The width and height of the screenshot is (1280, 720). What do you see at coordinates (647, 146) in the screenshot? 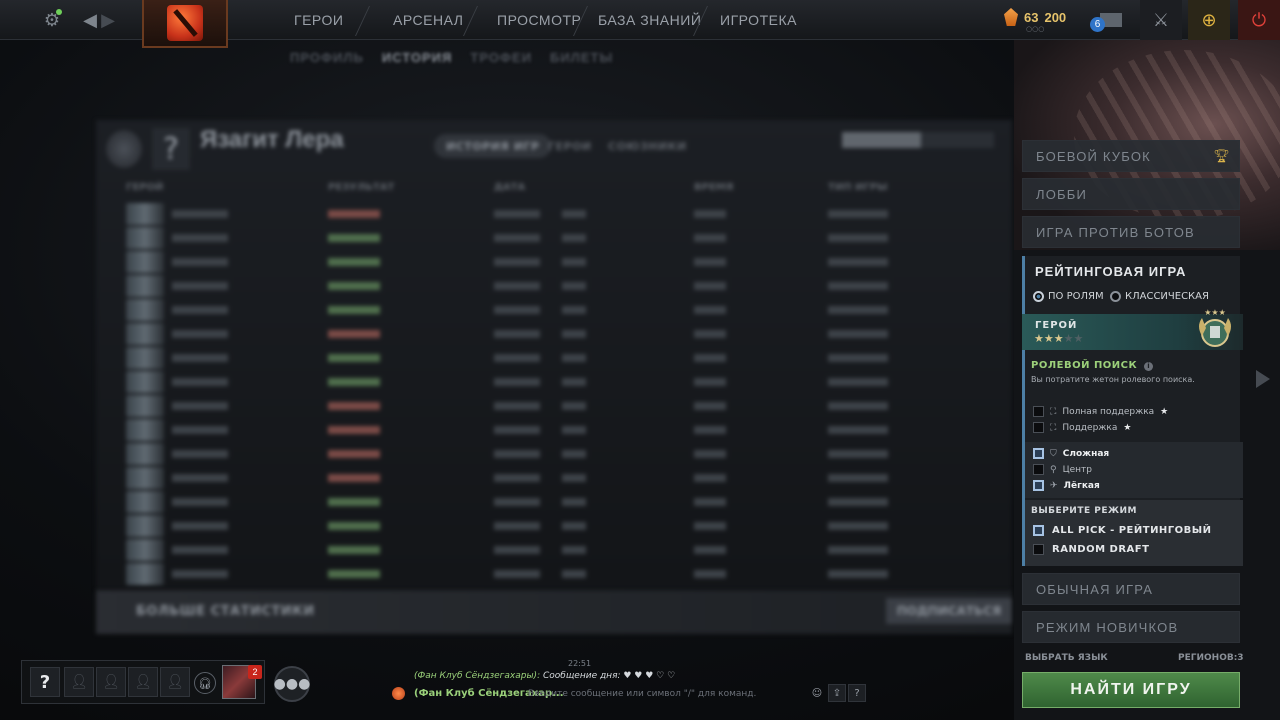
I see `tab-allies: СОЮЗНИКИ` at bounding box center [647, 146].